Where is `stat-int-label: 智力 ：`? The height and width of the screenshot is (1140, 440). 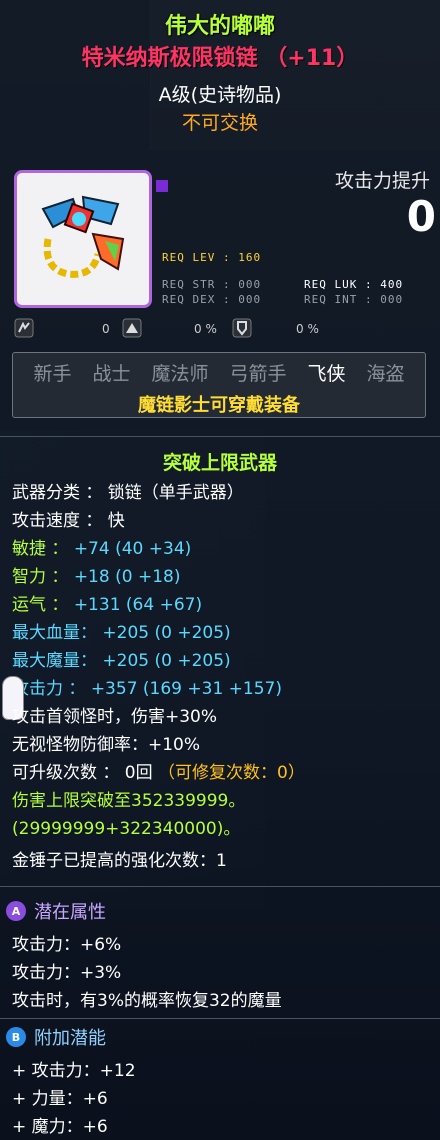 stat-int-label: 智力 ： is located at coordinates (40, 577).